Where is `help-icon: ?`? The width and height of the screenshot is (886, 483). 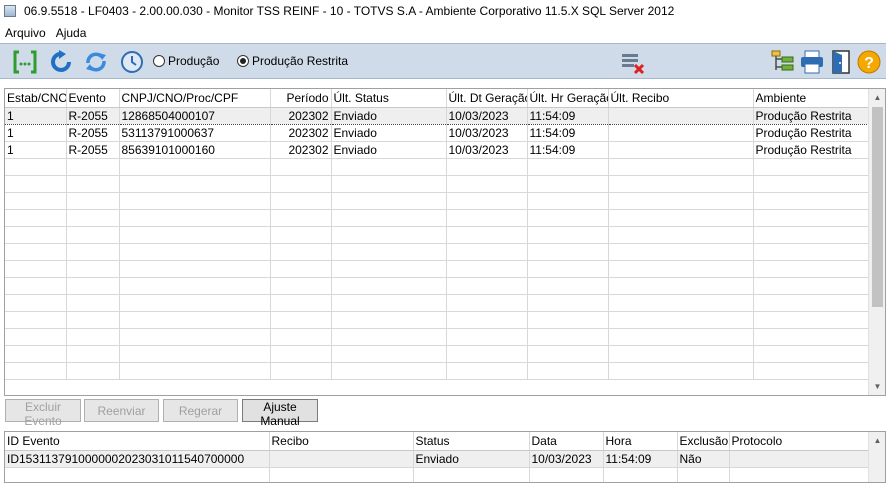
help-icon: ? is located at coordinates (869, 62).